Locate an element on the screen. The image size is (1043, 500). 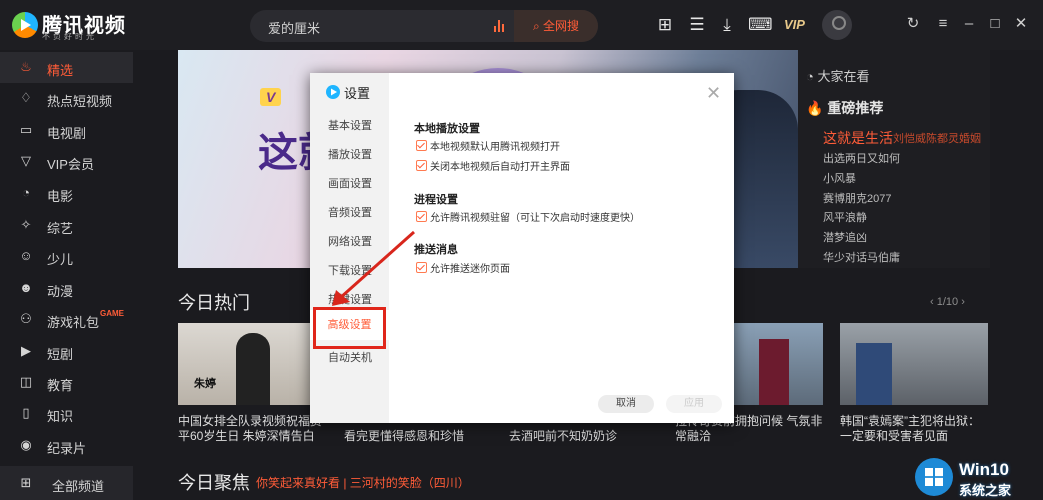
video-caption: 韩国“袁嫣案”主犯将出狱：一定要和受害者见面 is located at coordinates (915, 429).